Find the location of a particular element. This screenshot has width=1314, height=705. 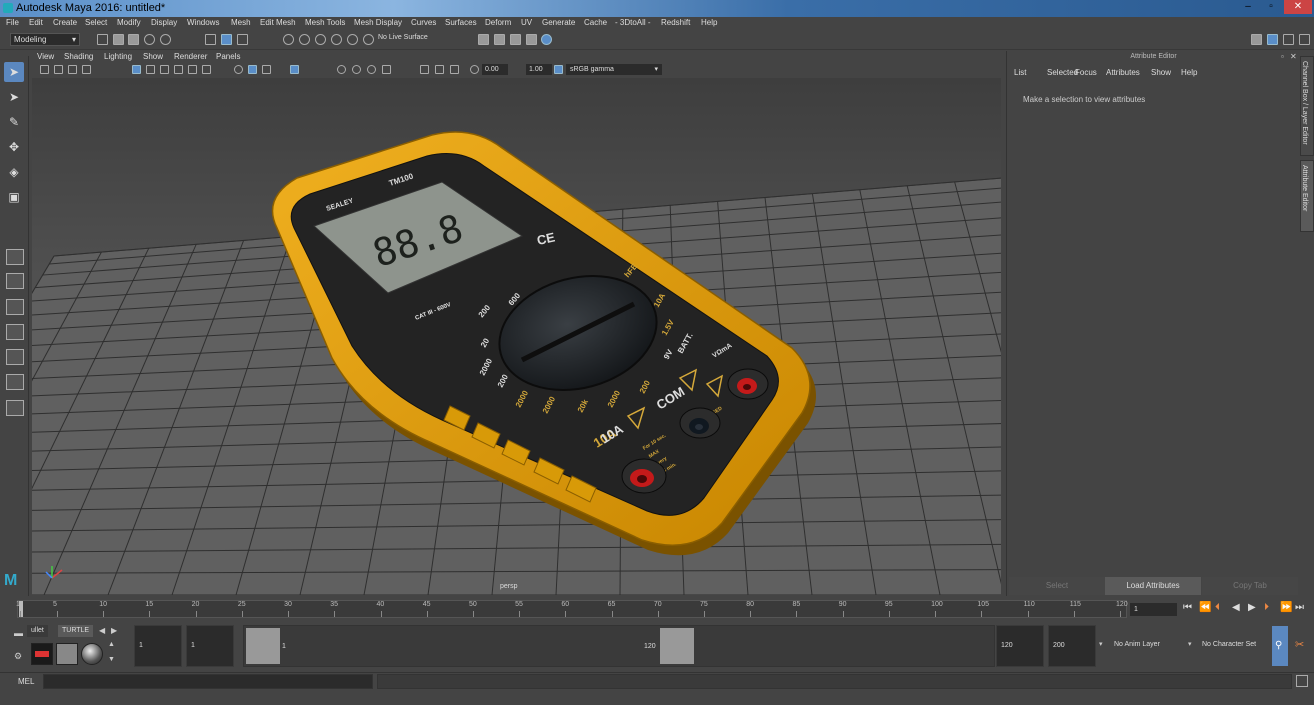

graph-layout-icon is located at coordinates (15, 382).